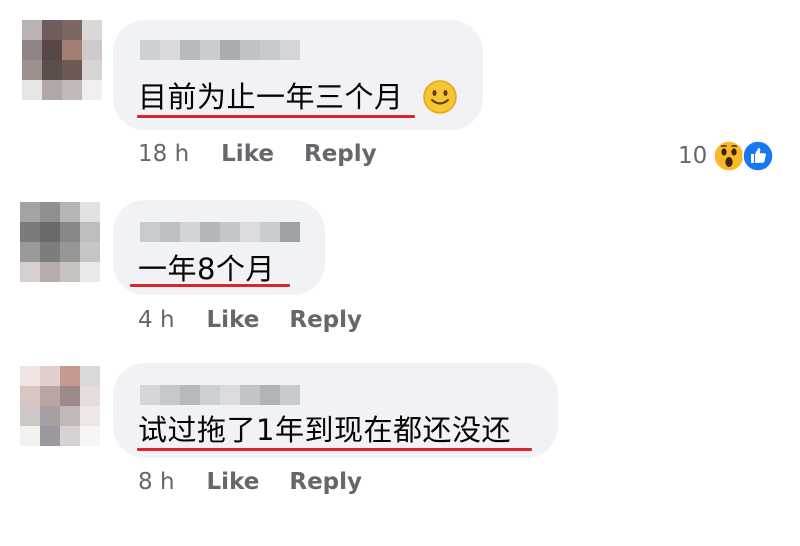 Image resolution: width=800 pixels, height=546 pixels. Describe the element at coordinates (206, 269) in the screenshot. I see `comment-text: 一年8个月` at that location.